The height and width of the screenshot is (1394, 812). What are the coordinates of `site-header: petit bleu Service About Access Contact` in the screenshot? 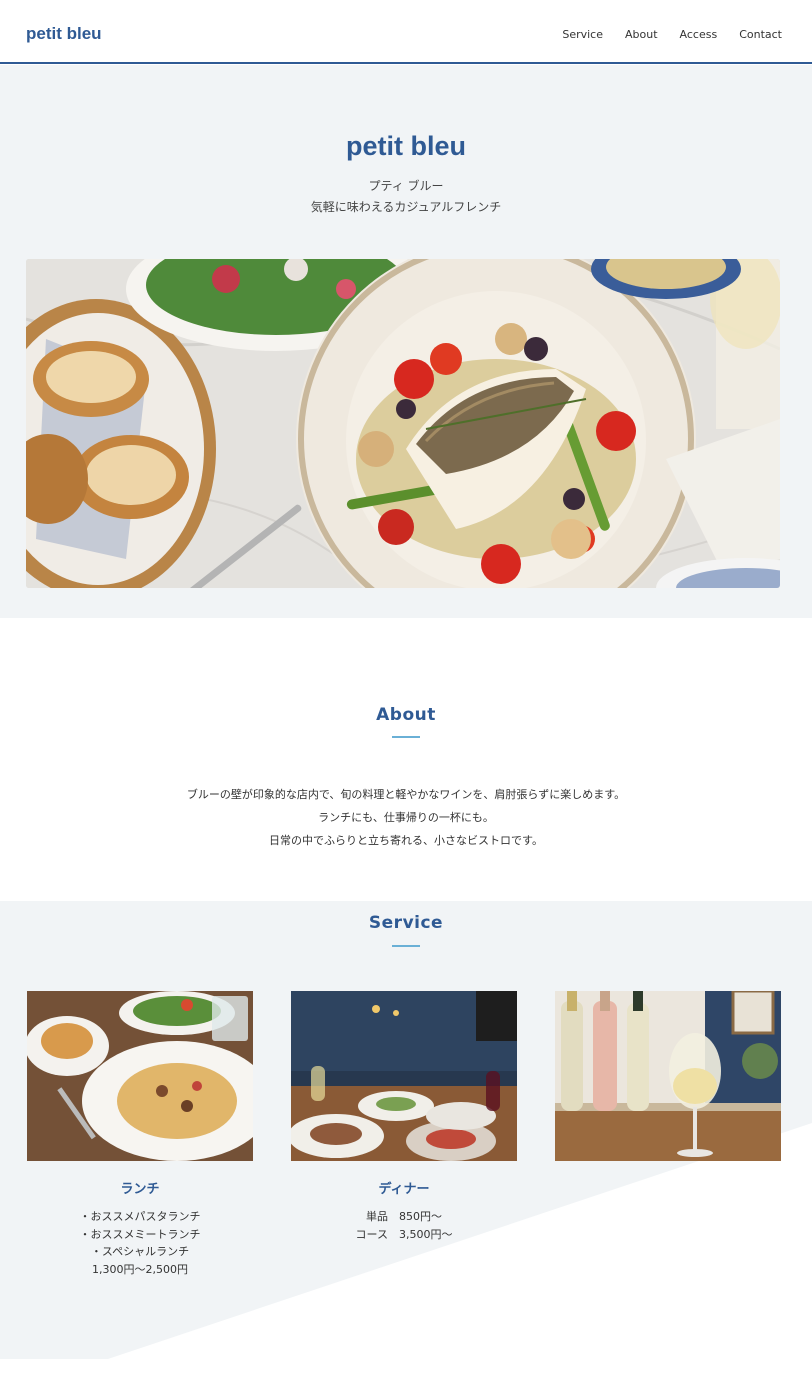 It's located at (406, 32).